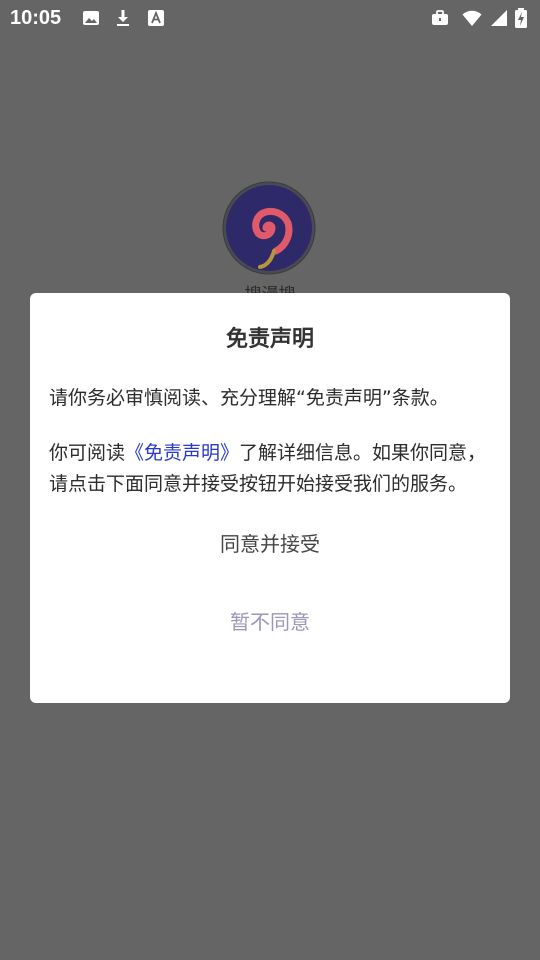 This screenshot has width=540, height=960. I want to click on status-bar: 10:05, so click(270, 18).